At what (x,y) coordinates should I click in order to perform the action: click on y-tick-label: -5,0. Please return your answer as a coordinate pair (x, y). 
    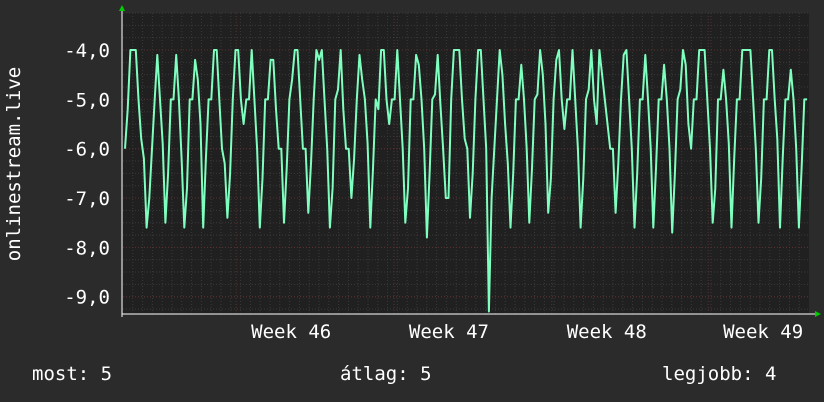
    Looking at the image, I should click on (87, 100).